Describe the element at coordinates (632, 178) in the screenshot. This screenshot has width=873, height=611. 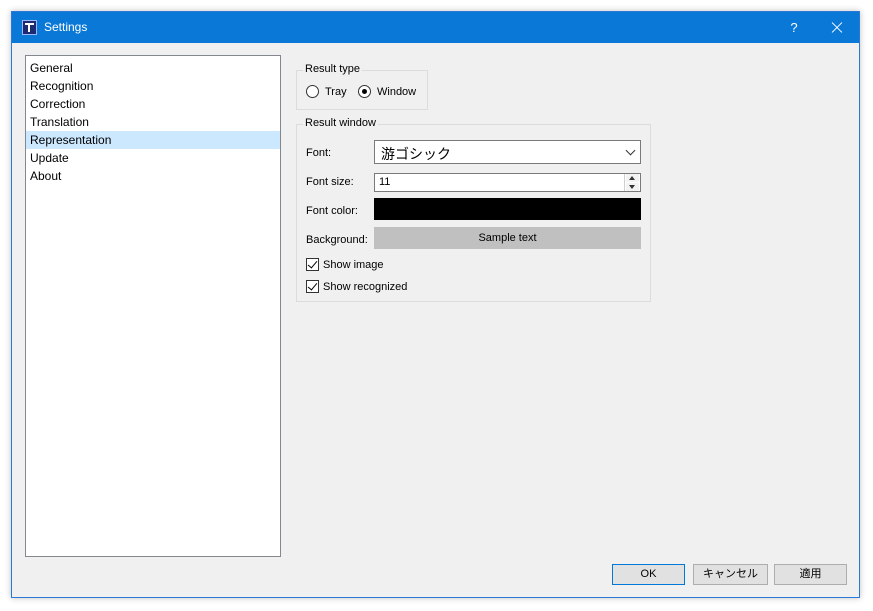
I see `spin-up-icon` at that location.